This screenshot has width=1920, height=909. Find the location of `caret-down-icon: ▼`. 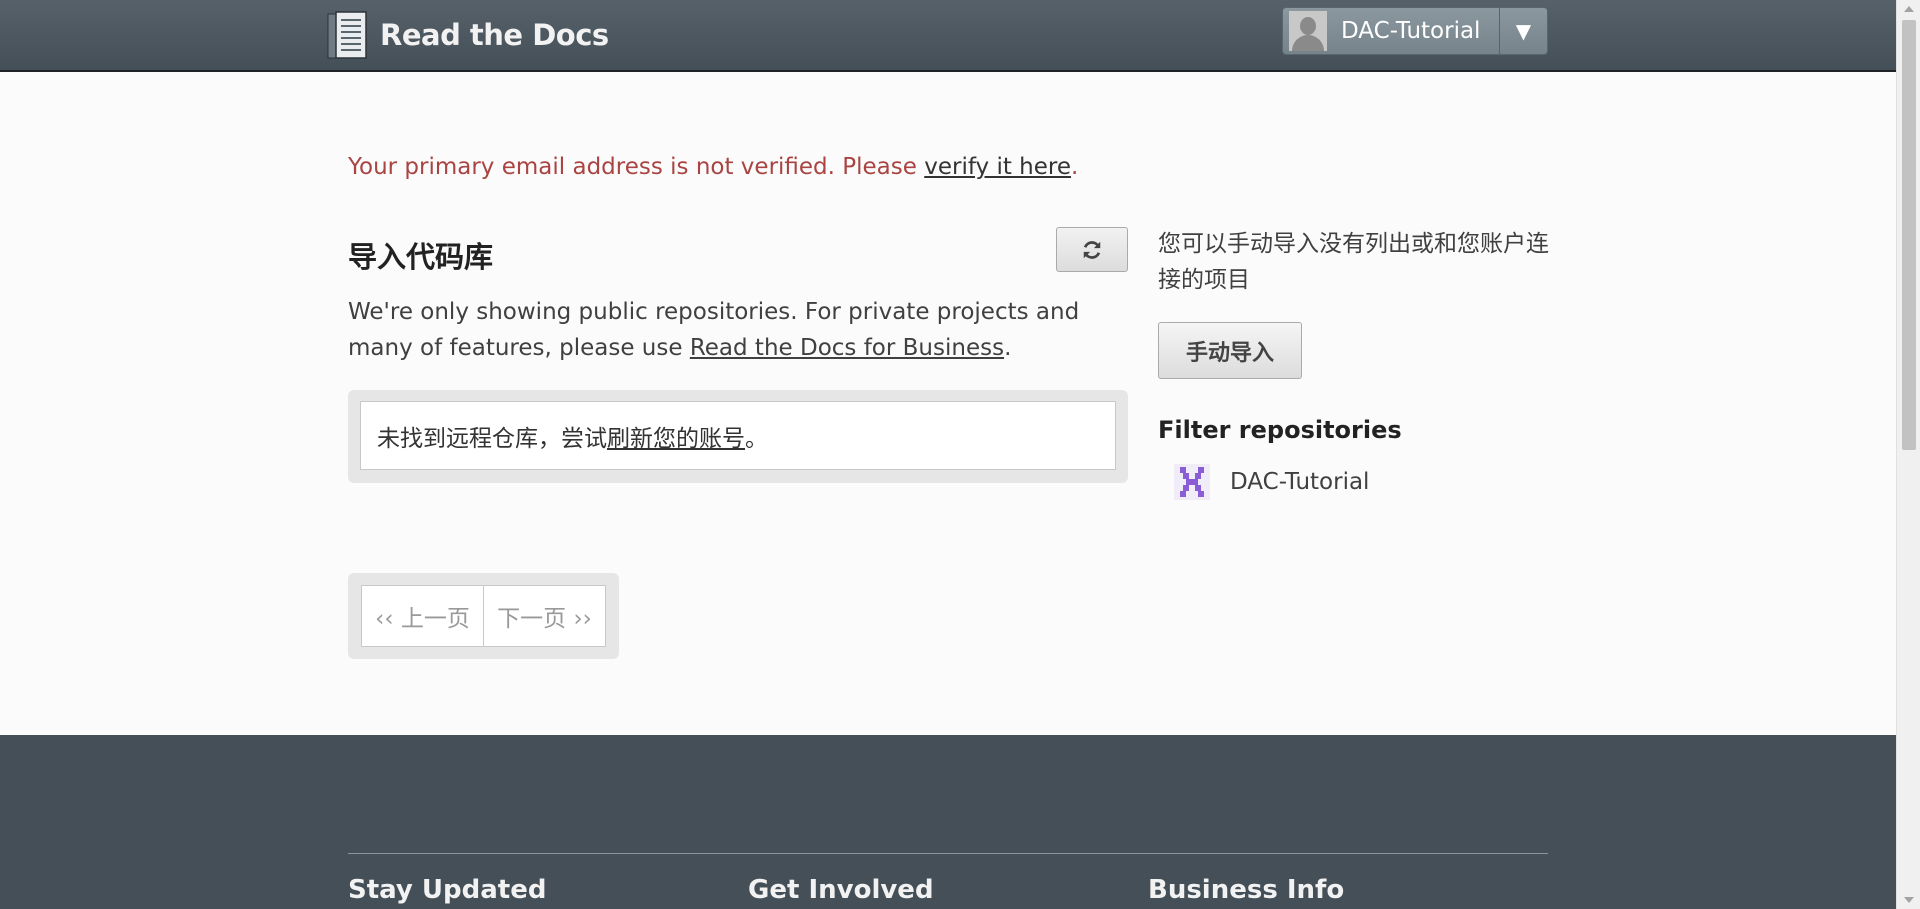

caret-down-icon: ▼ is located at coordinates (1523, 31).